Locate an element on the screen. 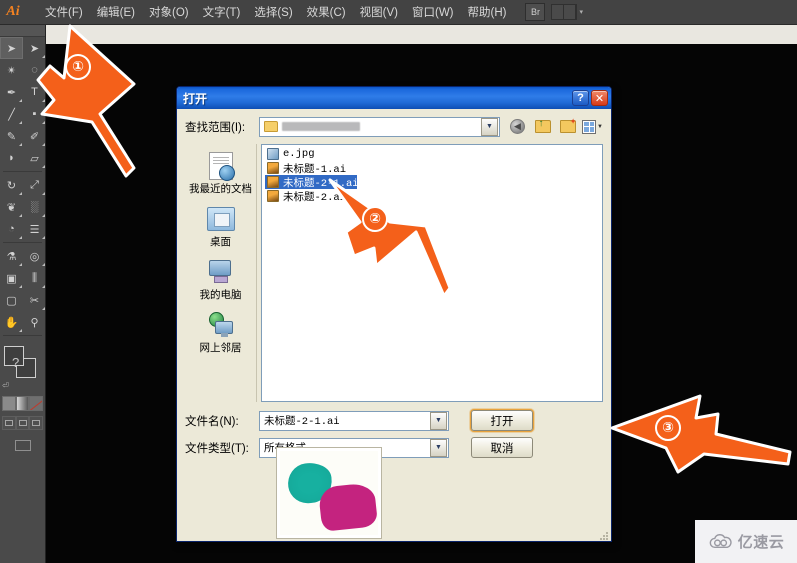  back-button: ◀ is located at coordinates (517, 127).